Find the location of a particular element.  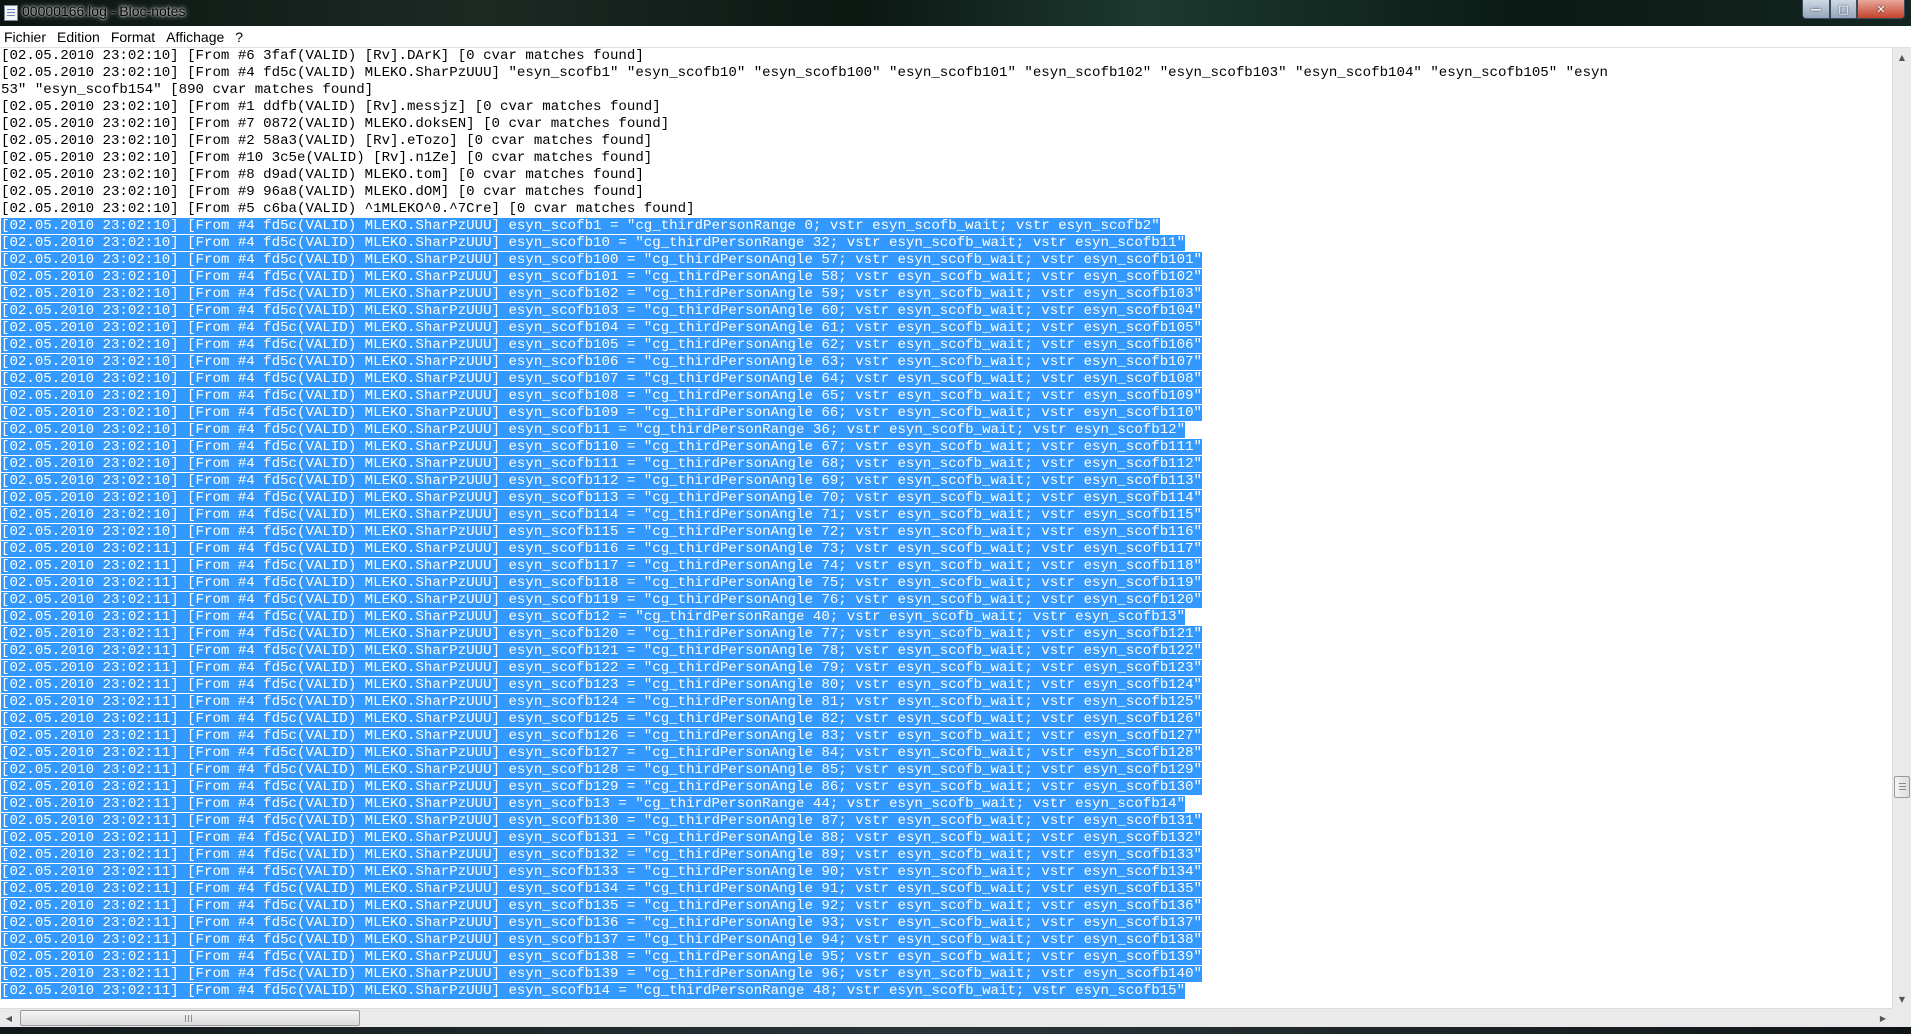

size-grip is located at coordinates (1901, 1017).